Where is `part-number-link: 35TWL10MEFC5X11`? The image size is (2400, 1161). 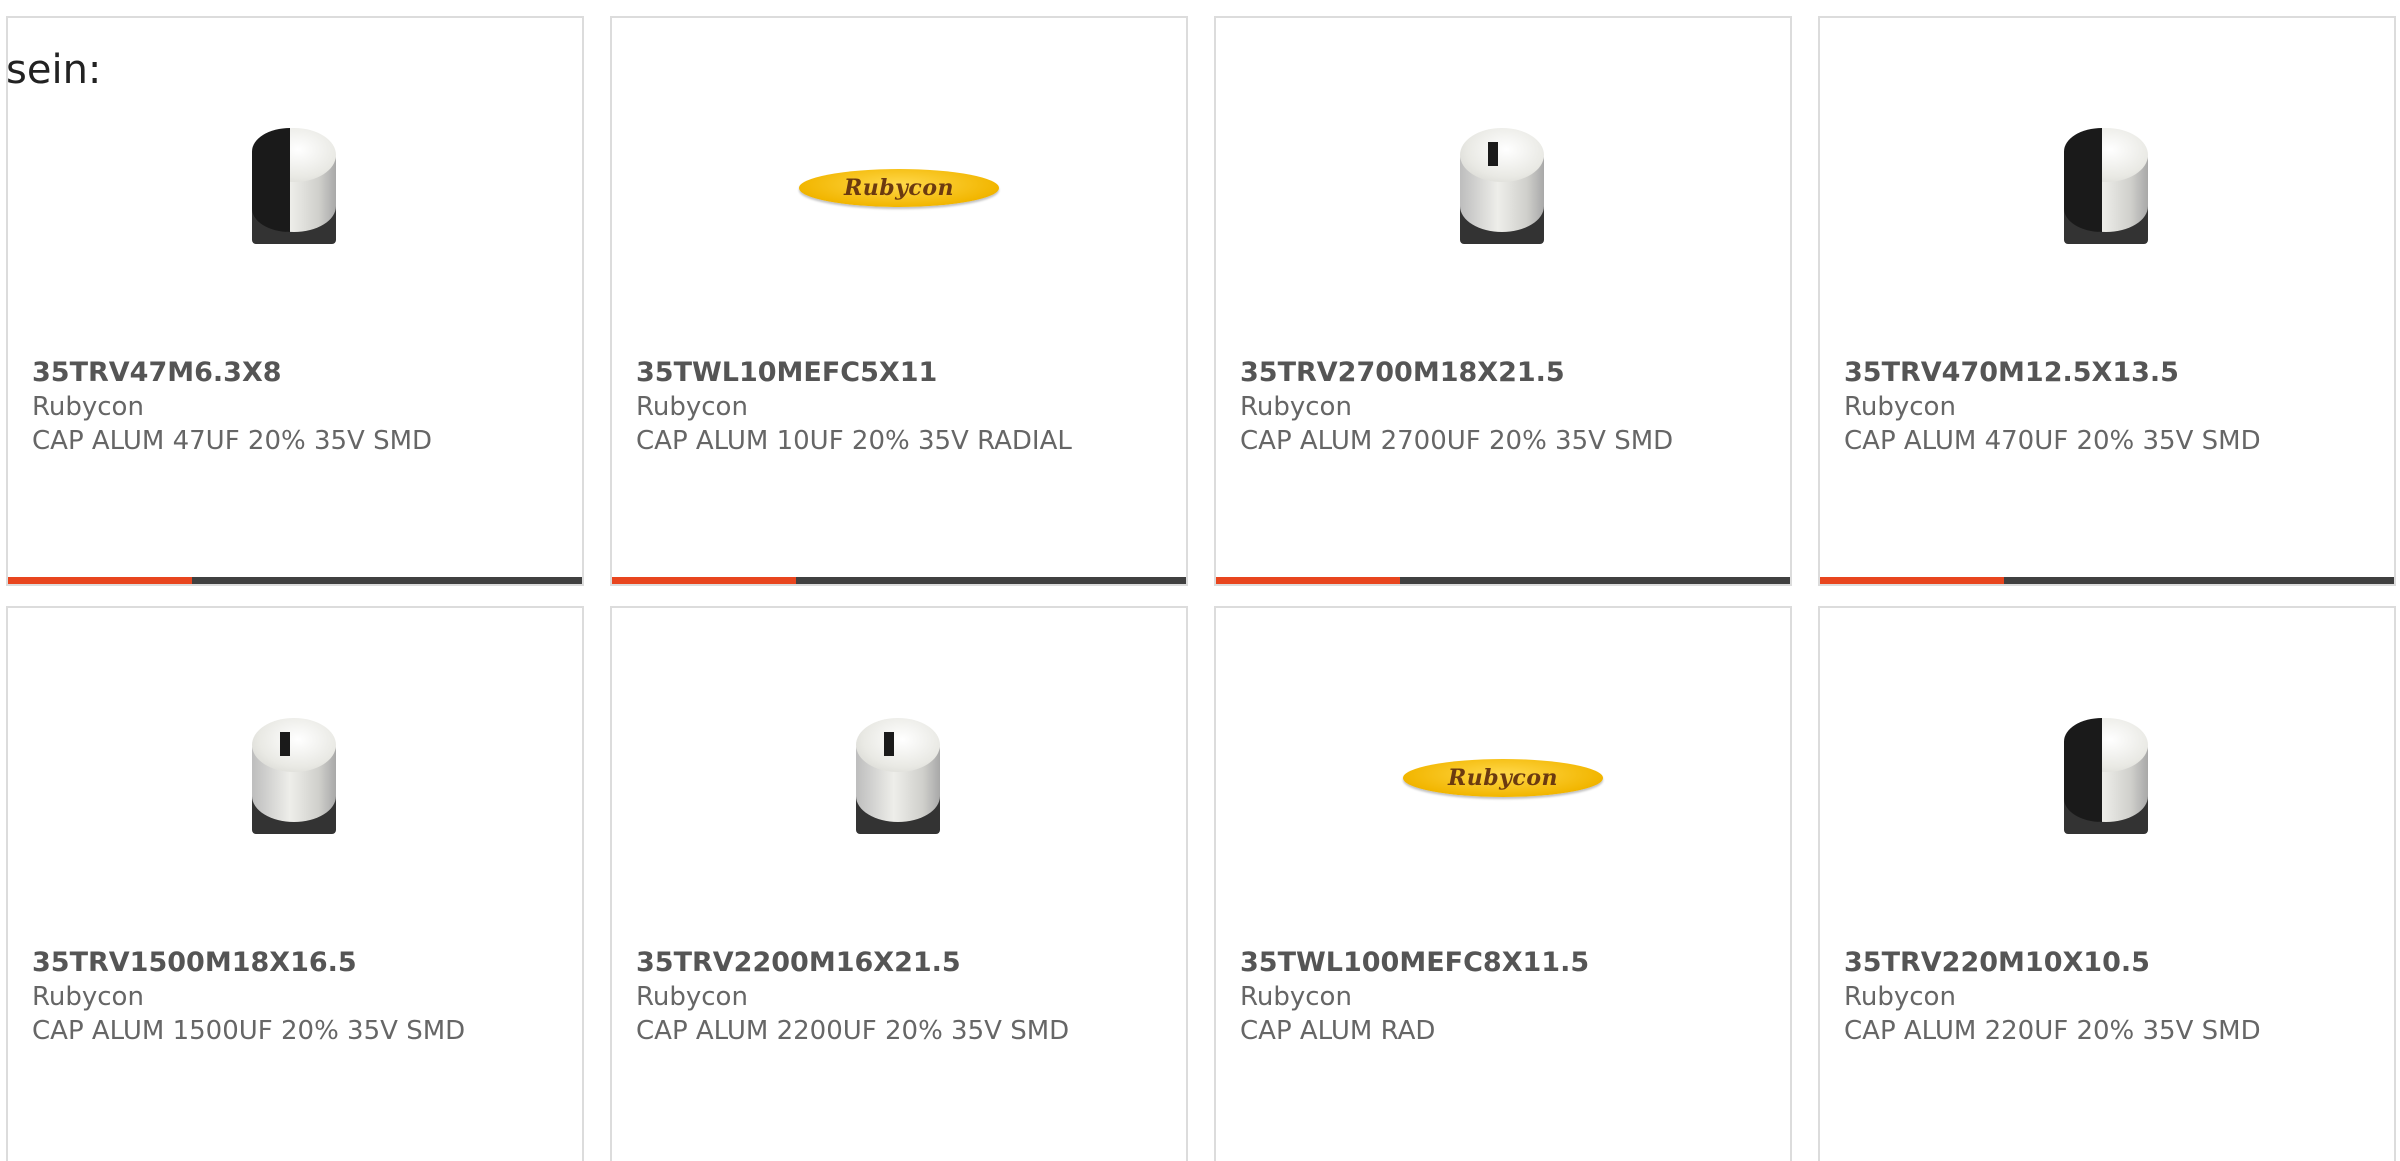
part-number-link: 35TWL10MEFC5X11 is located at coordinates (899, 373).